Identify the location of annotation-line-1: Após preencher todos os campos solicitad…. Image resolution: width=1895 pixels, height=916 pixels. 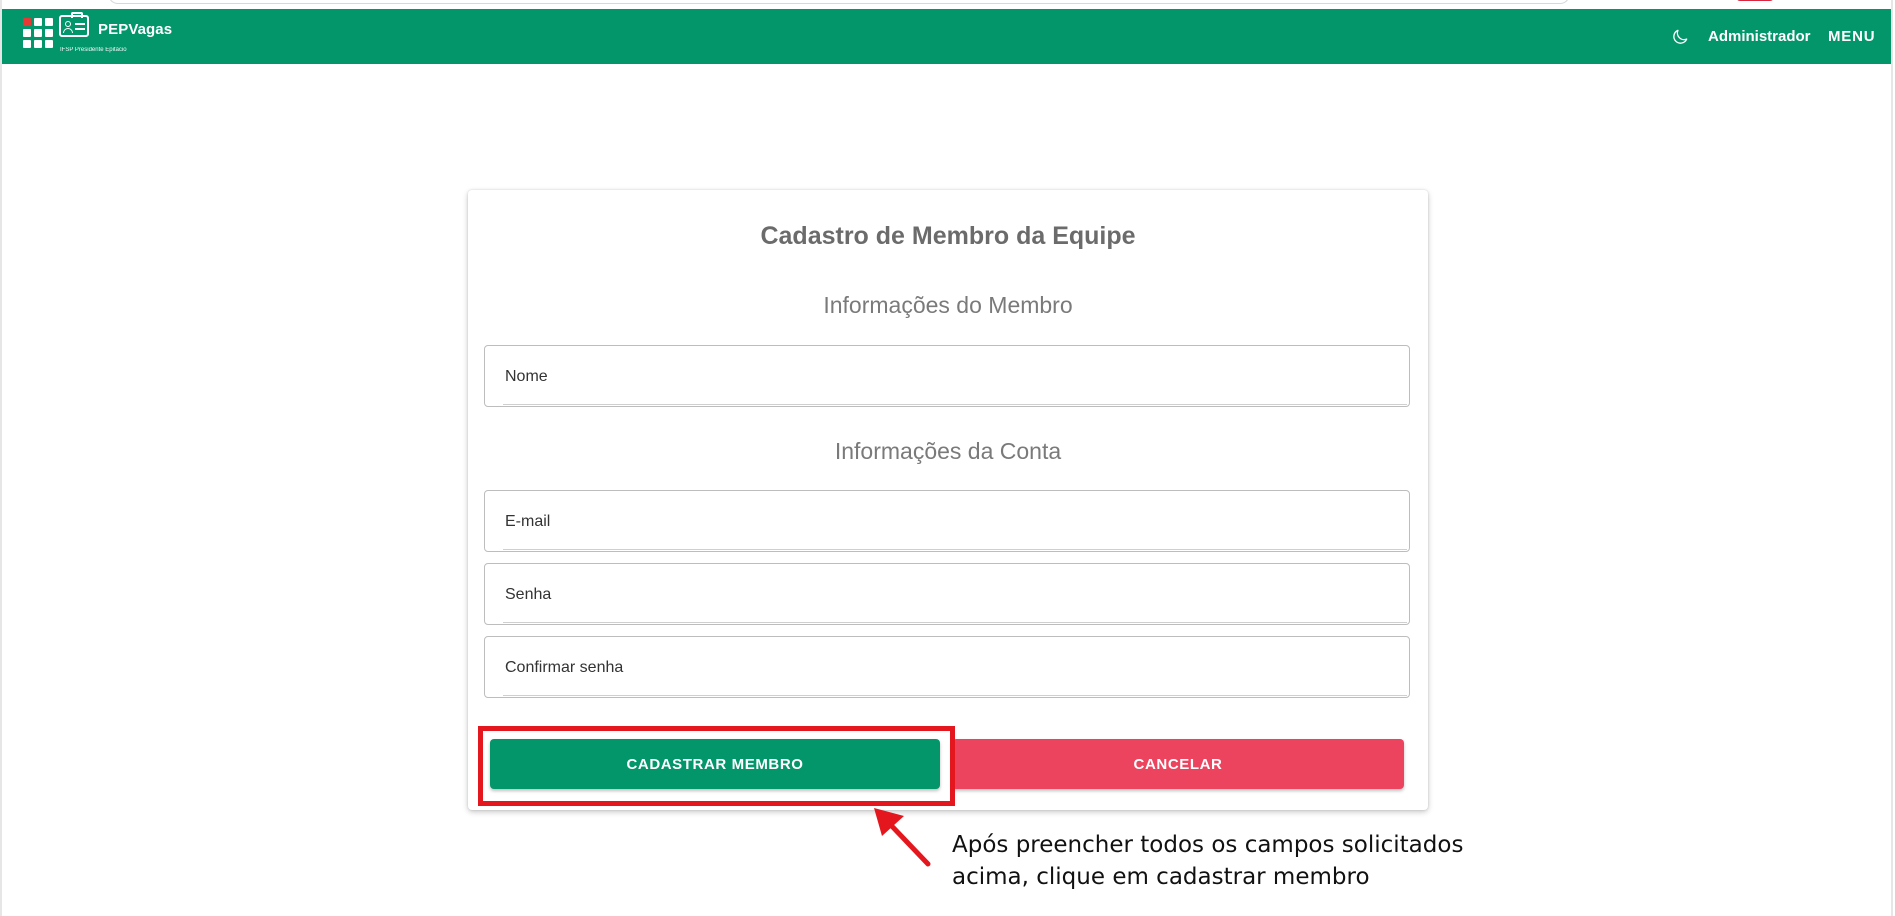
(1208, 845).